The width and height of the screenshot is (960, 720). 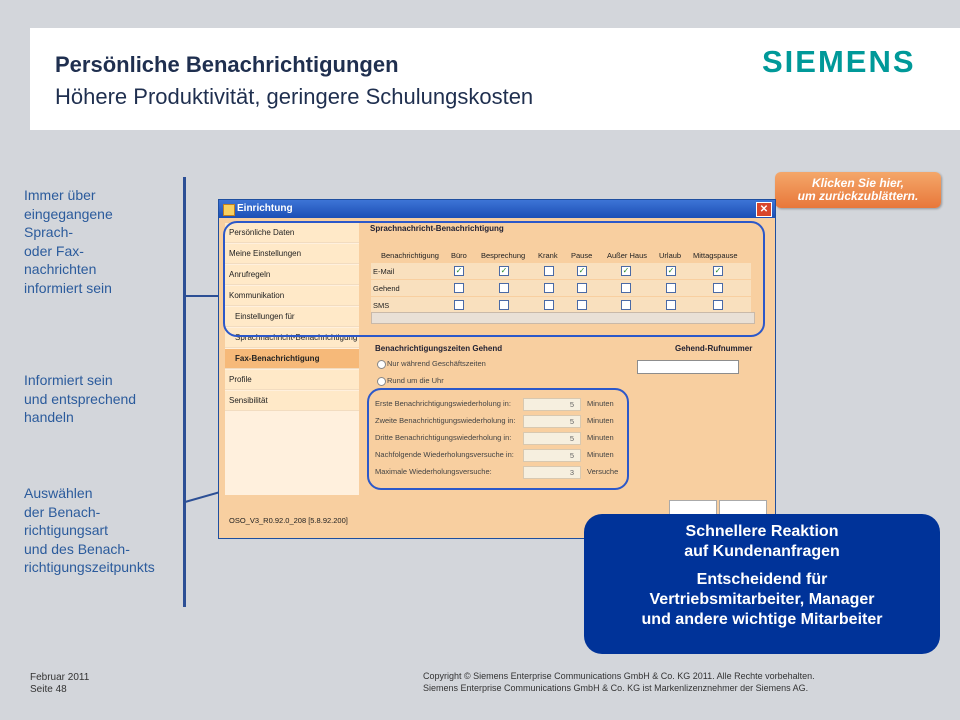 I want to click on radio-around-clock-label: Rund um die Uhr, so click(x=415, y=380).